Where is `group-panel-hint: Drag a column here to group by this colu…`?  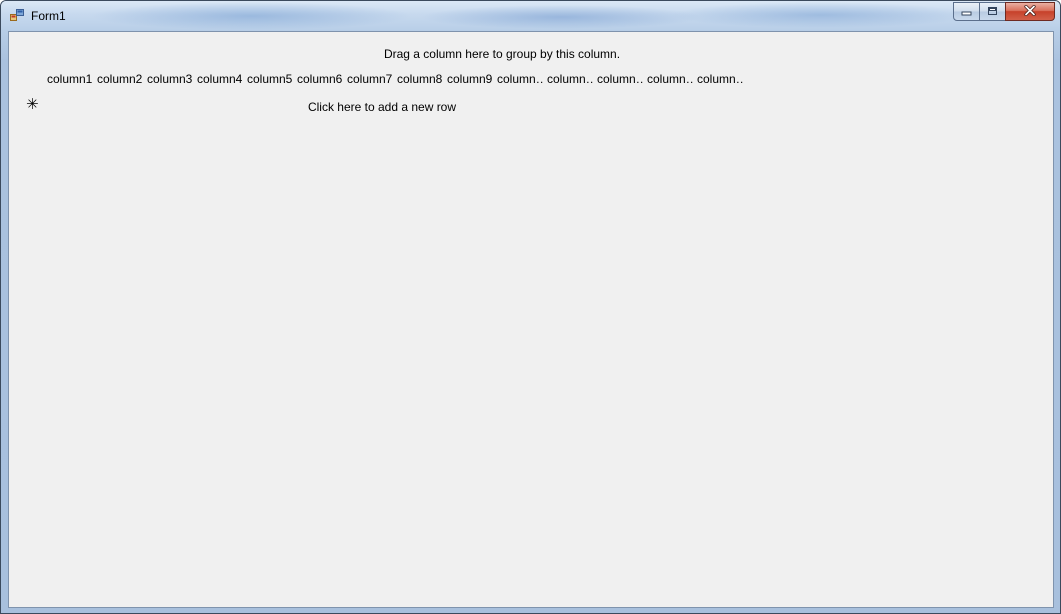
group-panel-hint: Drag a column here to group by this colu… is located at coordinates (502, 54).